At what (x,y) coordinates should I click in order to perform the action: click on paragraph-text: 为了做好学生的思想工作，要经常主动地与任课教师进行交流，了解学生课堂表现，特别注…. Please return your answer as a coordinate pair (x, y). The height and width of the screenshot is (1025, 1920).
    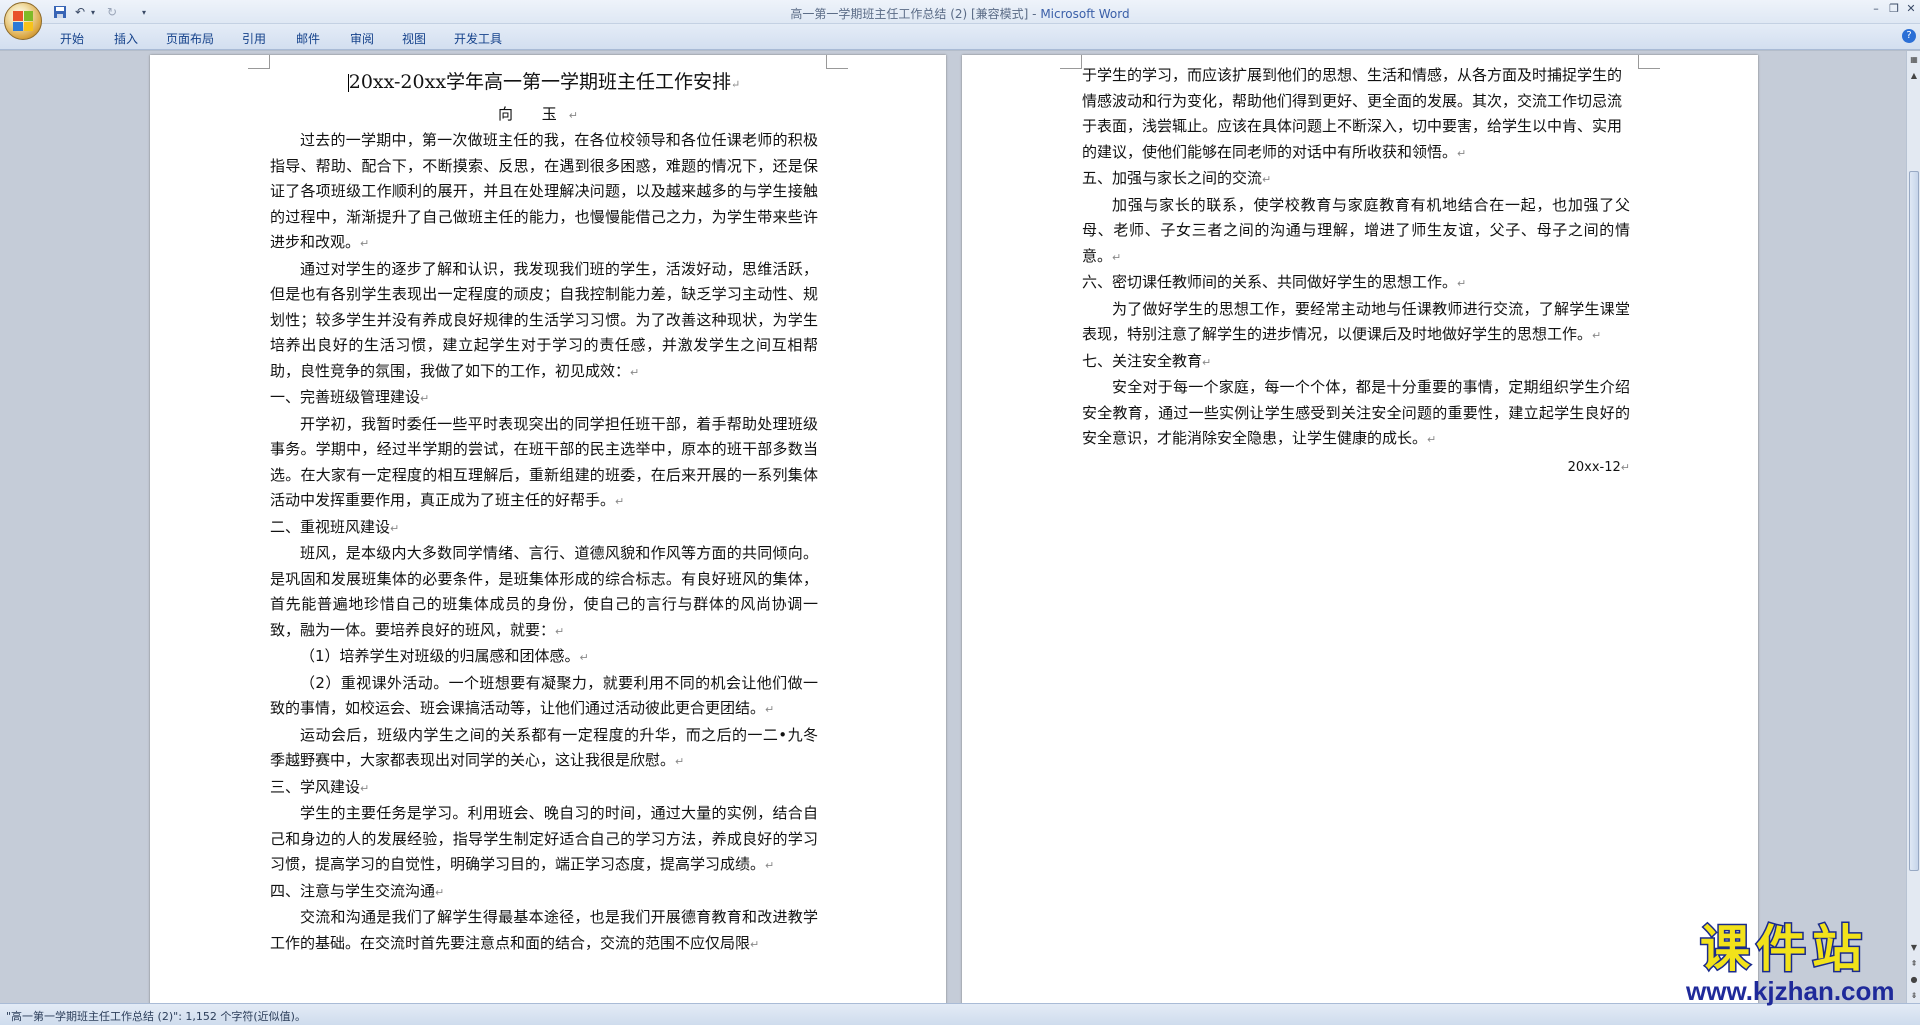
    Looking at the image, I should click on (1356, 321).